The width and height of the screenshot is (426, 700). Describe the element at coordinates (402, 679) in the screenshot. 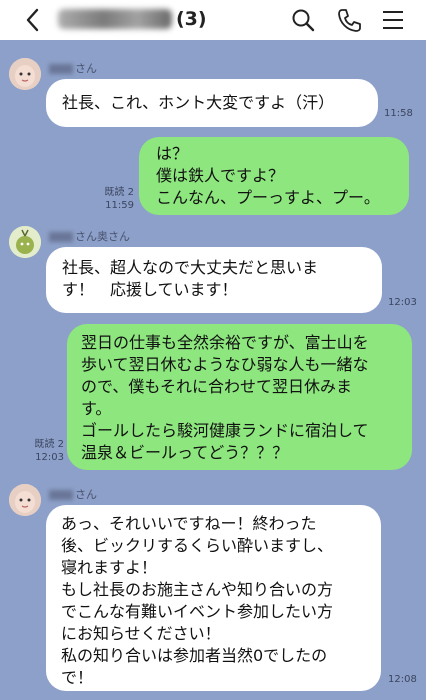

I see `message-time: 12:08` at that location.